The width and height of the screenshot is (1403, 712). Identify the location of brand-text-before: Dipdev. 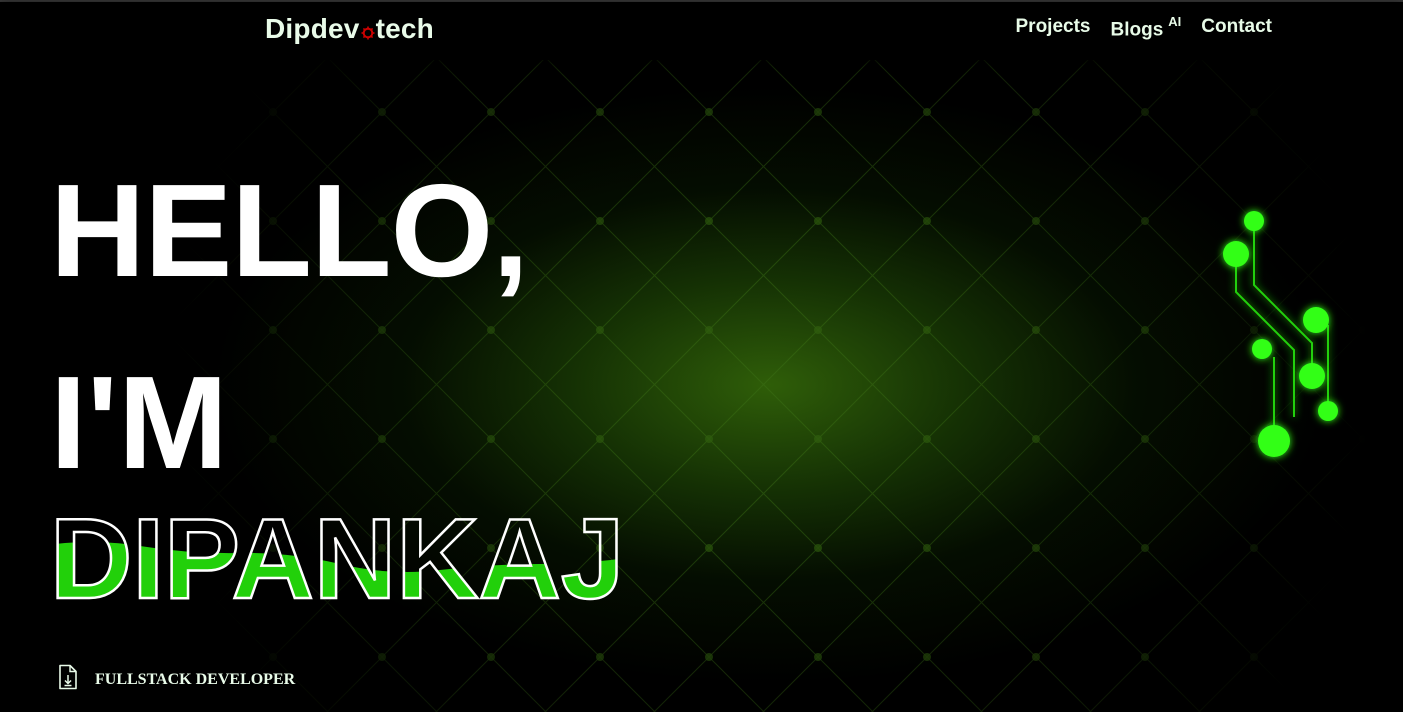
(312, 28).